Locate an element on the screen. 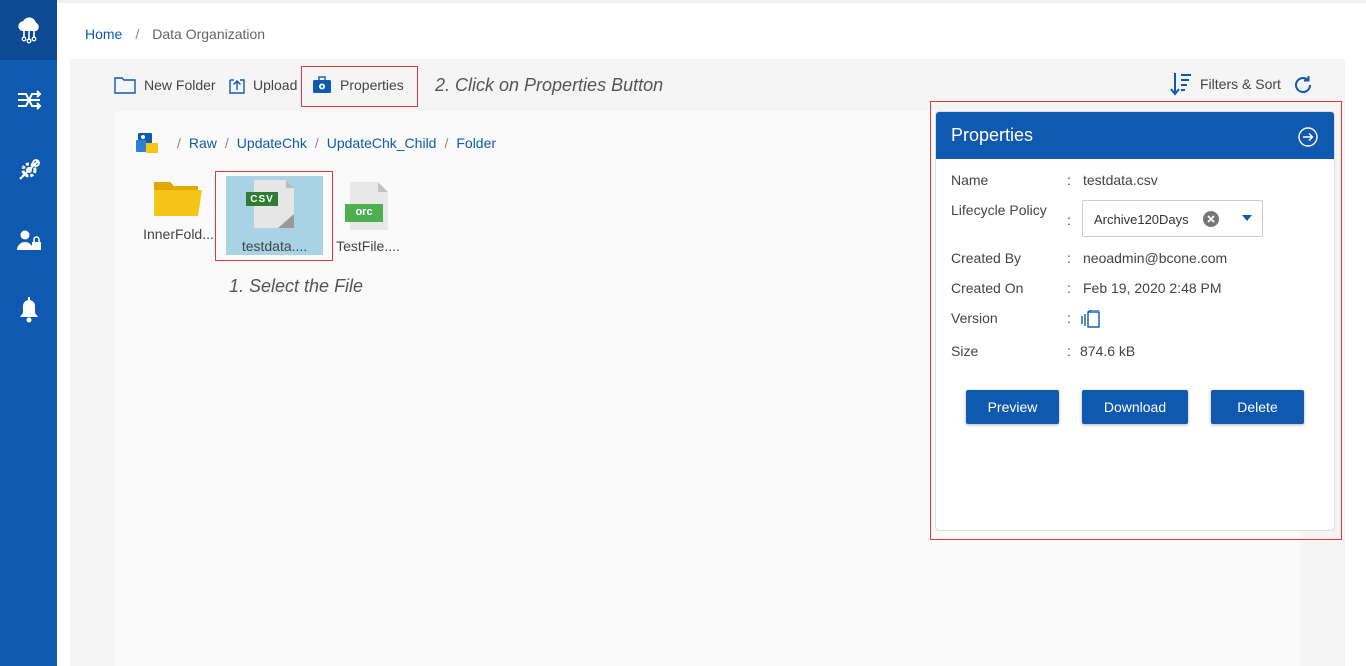 The width and height of the screenshot is (1366, 666). created-on-label: Created On is located at coordinates (987, 288).